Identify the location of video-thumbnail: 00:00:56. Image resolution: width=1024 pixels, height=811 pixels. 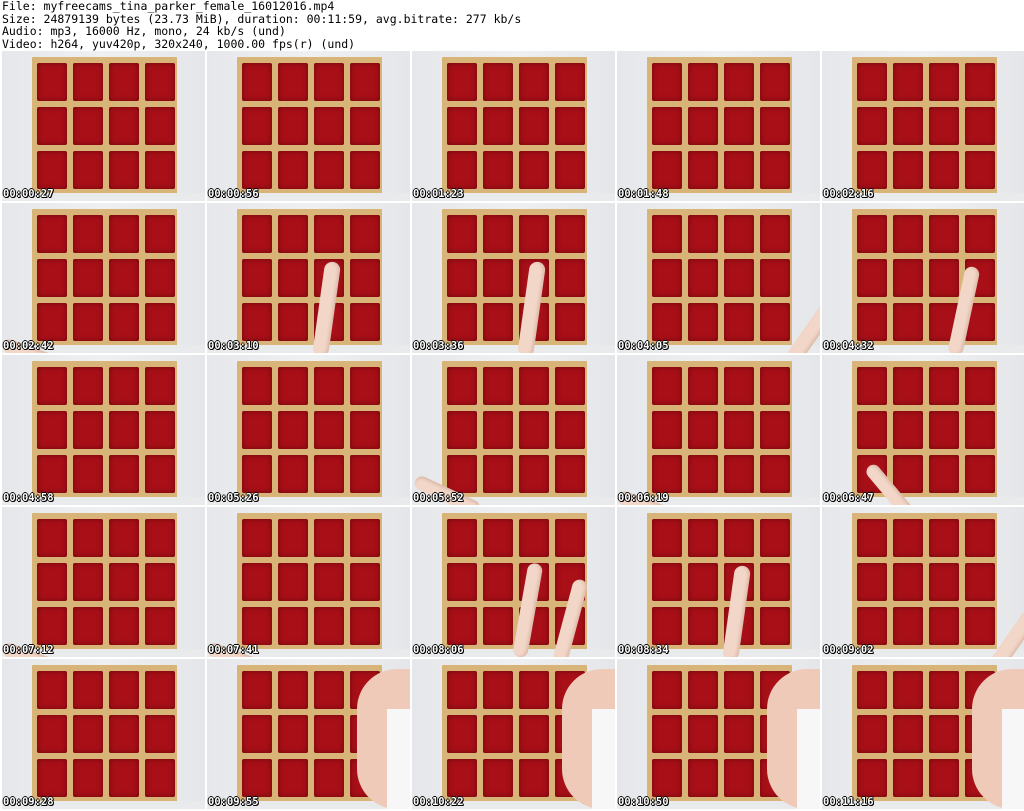
(308, 126).